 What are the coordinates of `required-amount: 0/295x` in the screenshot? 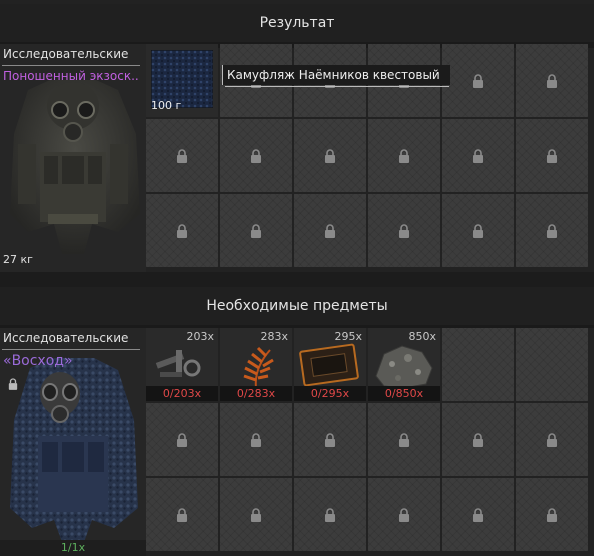 It's located at (330, 393).